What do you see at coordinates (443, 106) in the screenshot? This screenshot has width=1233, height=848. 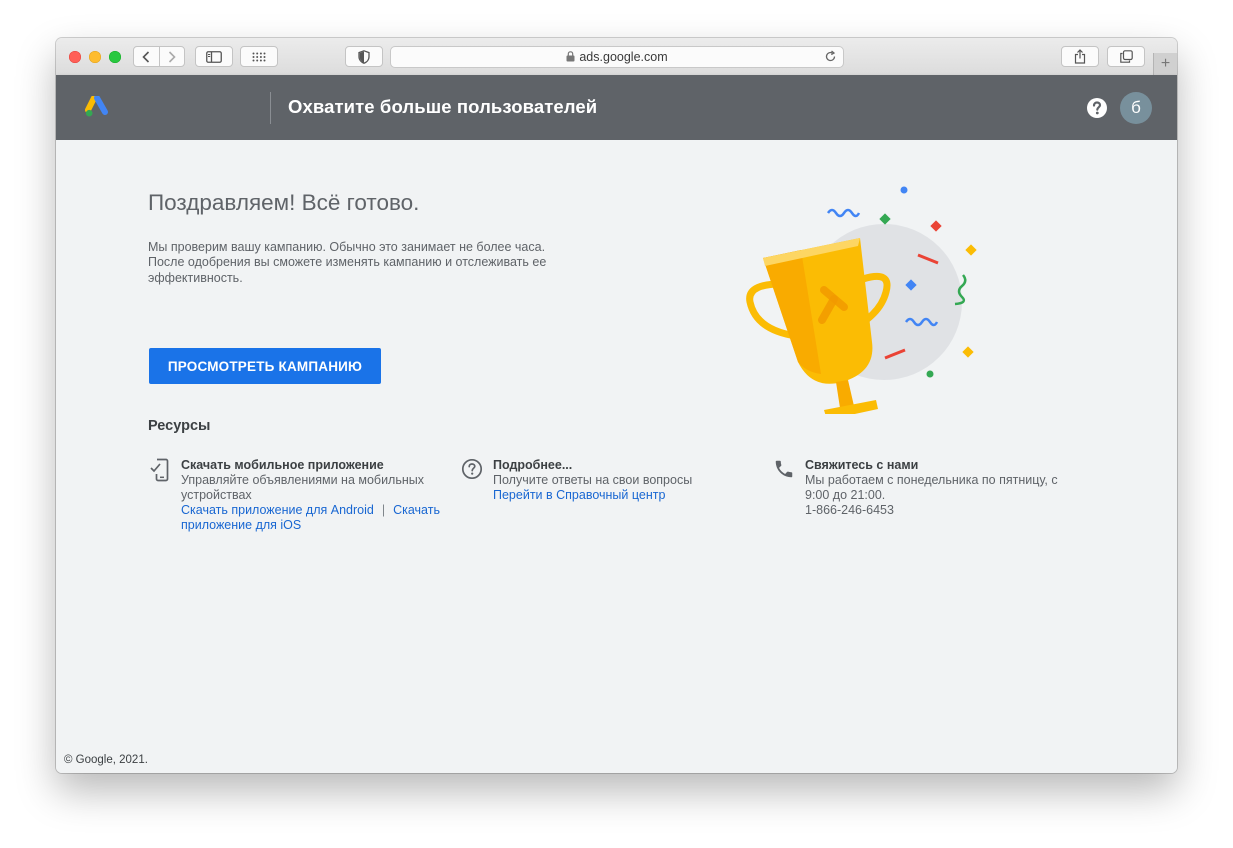 I see `page-title: Охватите больше пользователей` at bounding box center [443, 106].